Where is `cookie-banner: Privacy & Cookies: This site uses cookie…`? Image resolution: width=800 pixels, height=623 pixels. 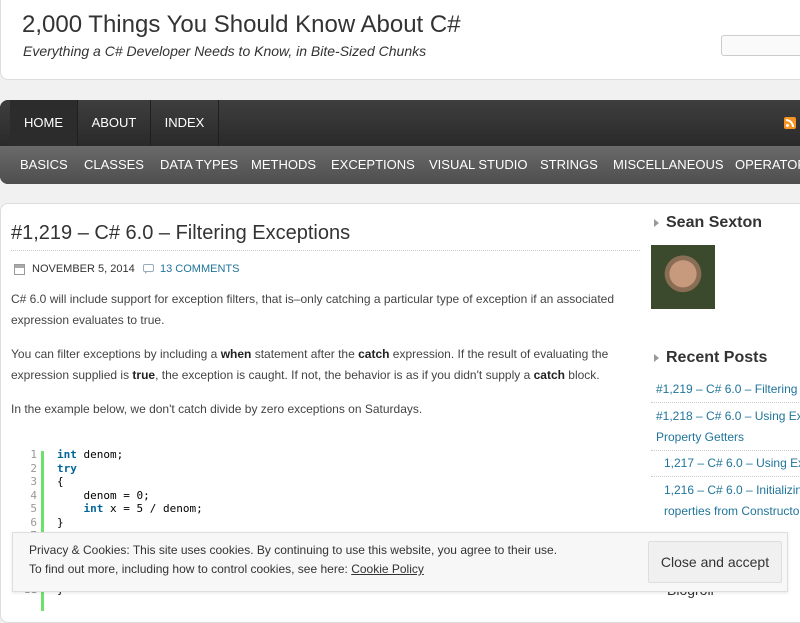
cookie-banner: Privacy & Cookies: This site uses cookie… is located at coordinates (400, 562).